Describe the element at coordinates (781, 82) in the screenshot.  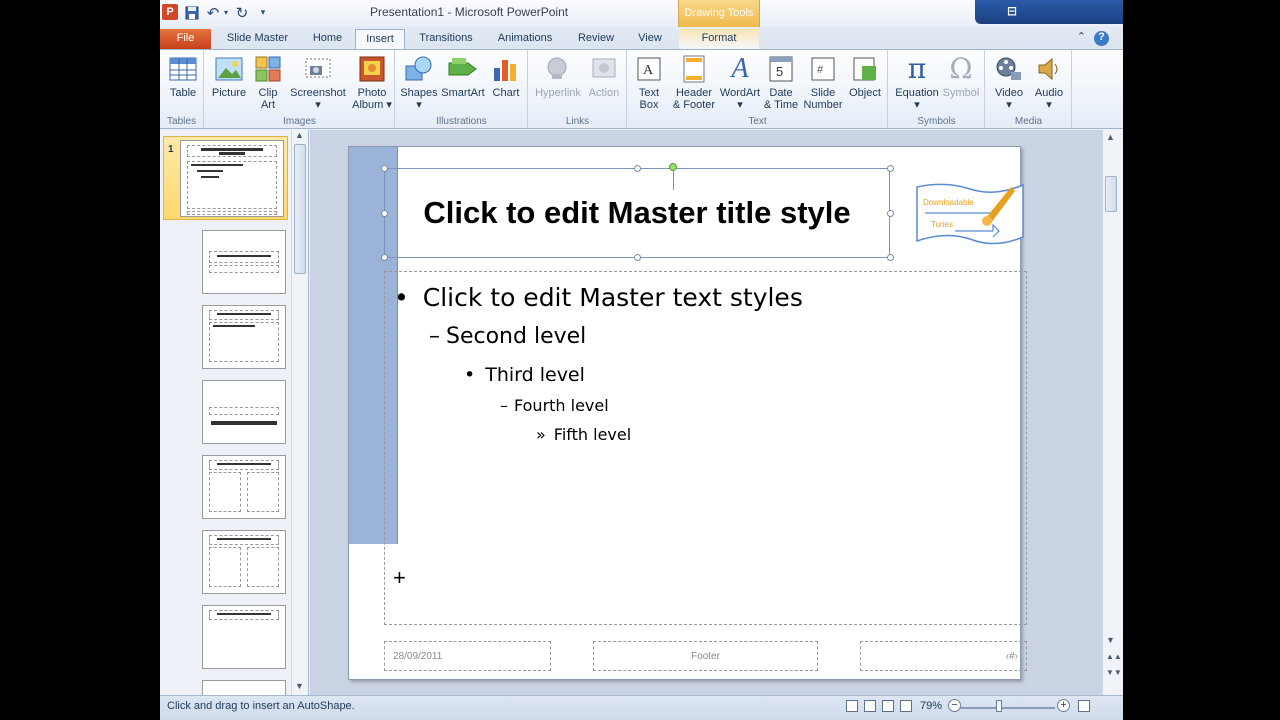
I see `date-time-button: 5 Date & Time` at that location.